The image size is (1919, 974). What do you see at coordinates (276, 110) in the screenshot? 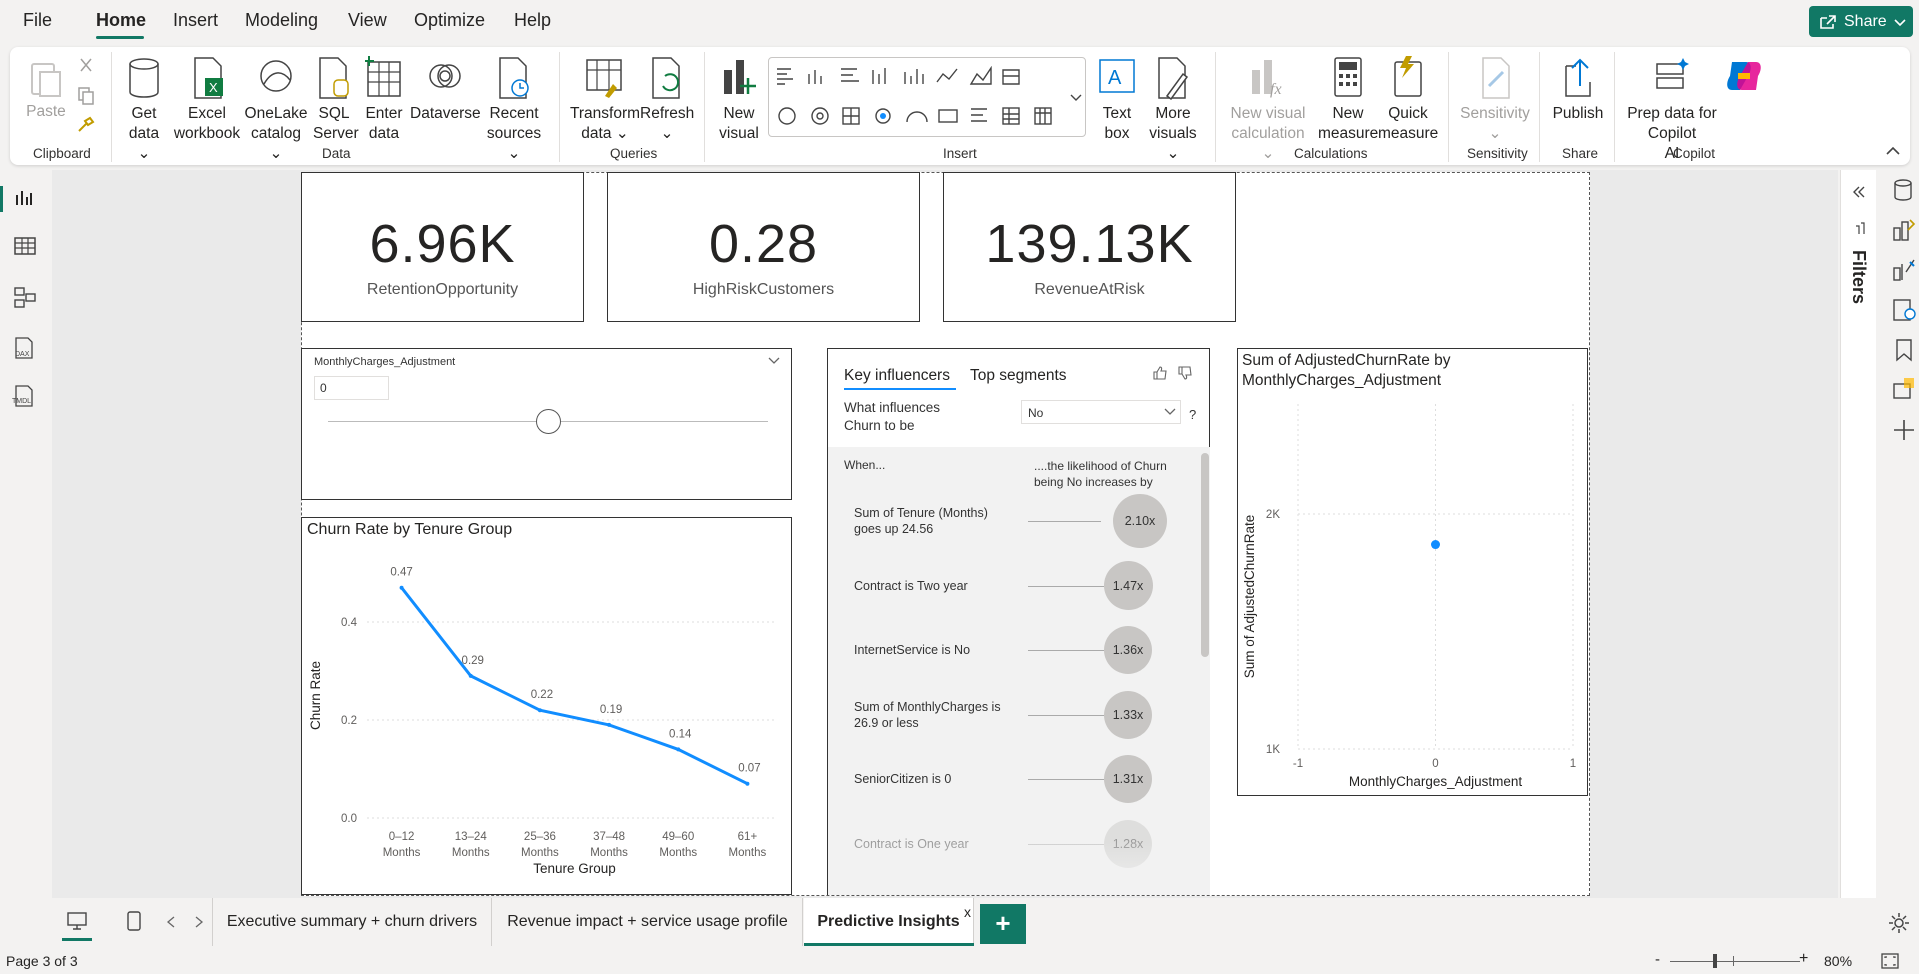
I see `onelake-catalog-button: OneLake catalog ⌄` at bounding box center [276, 110].